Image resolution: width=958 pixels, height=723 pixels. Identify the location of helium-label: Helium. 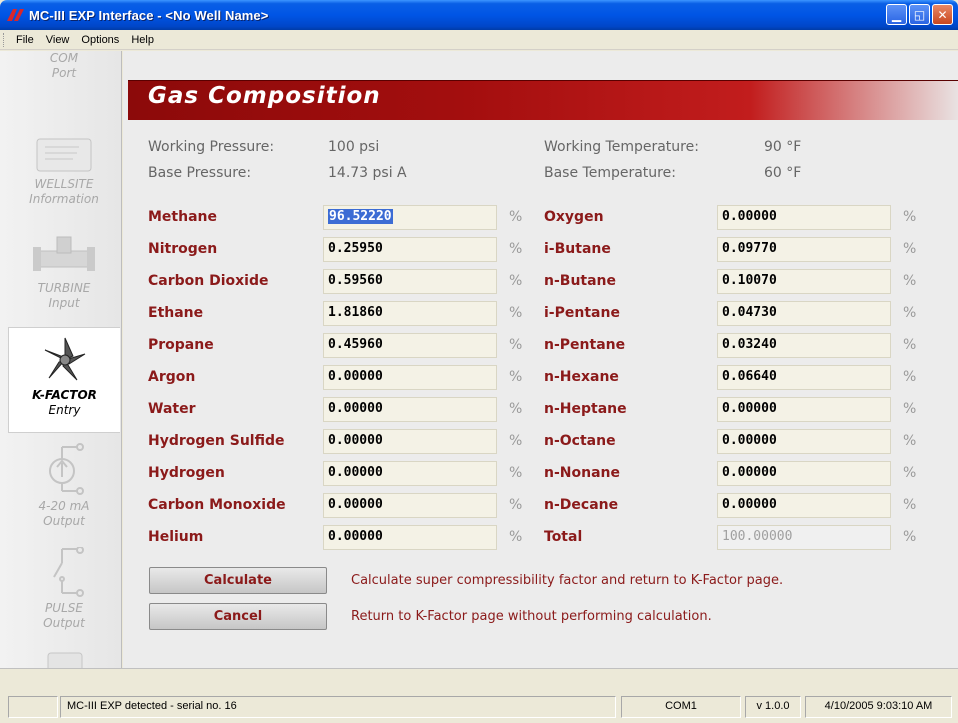
(176, 537).